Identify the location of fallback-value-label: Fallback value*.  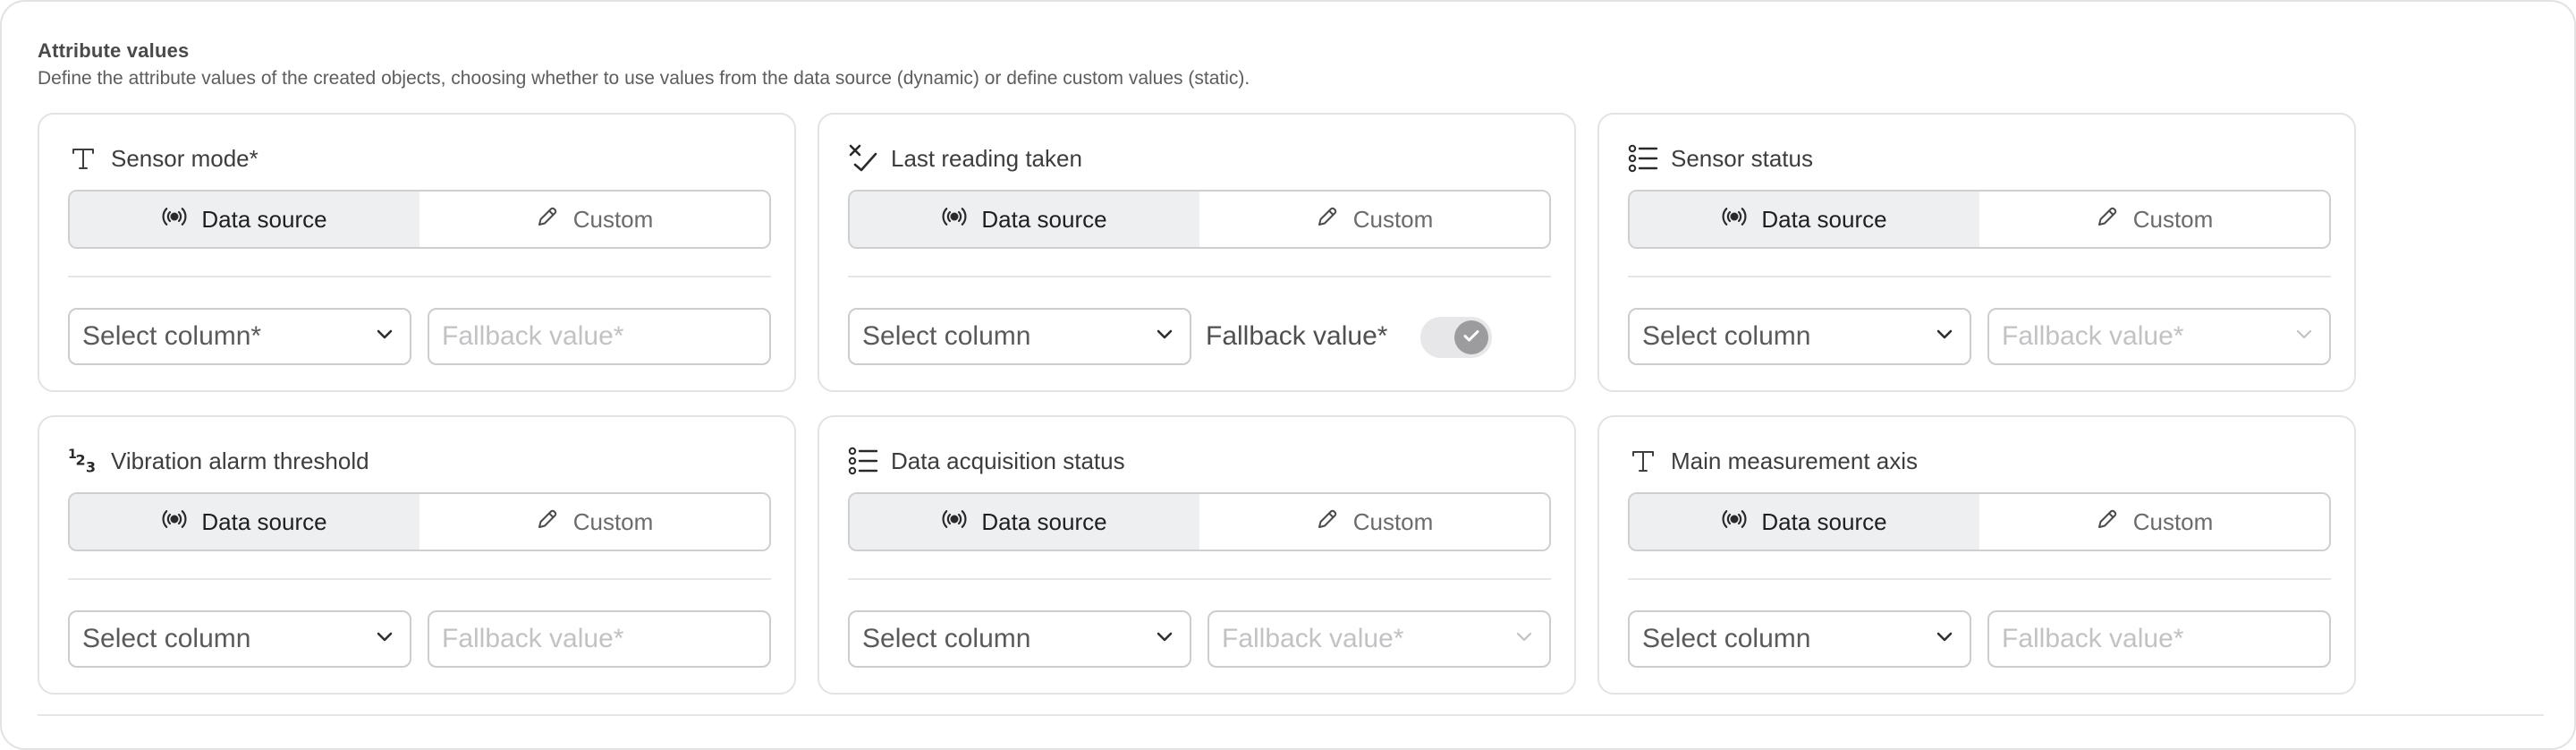
(1297, 336).